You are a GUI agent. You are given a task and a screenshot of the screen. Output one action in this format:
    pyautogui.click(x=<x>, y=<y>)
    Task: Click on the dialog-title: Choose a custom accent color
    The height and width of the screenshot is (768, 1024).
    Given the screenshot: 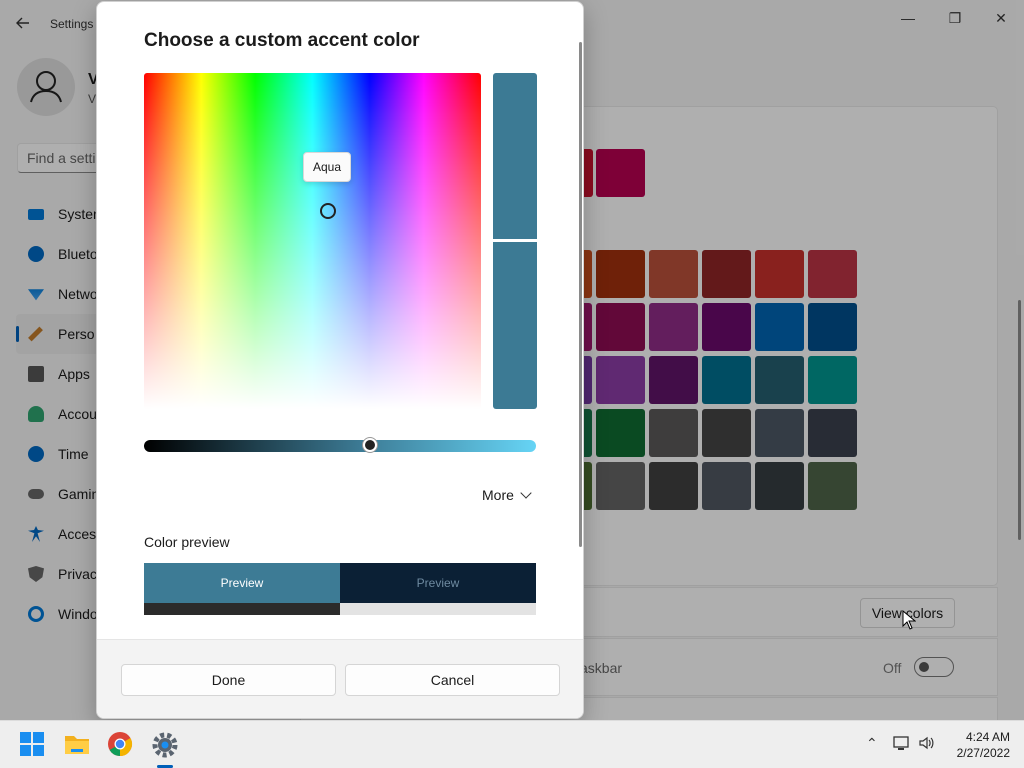 What is the action you would take?
    pyautogui.click(x=282, y=40)
    